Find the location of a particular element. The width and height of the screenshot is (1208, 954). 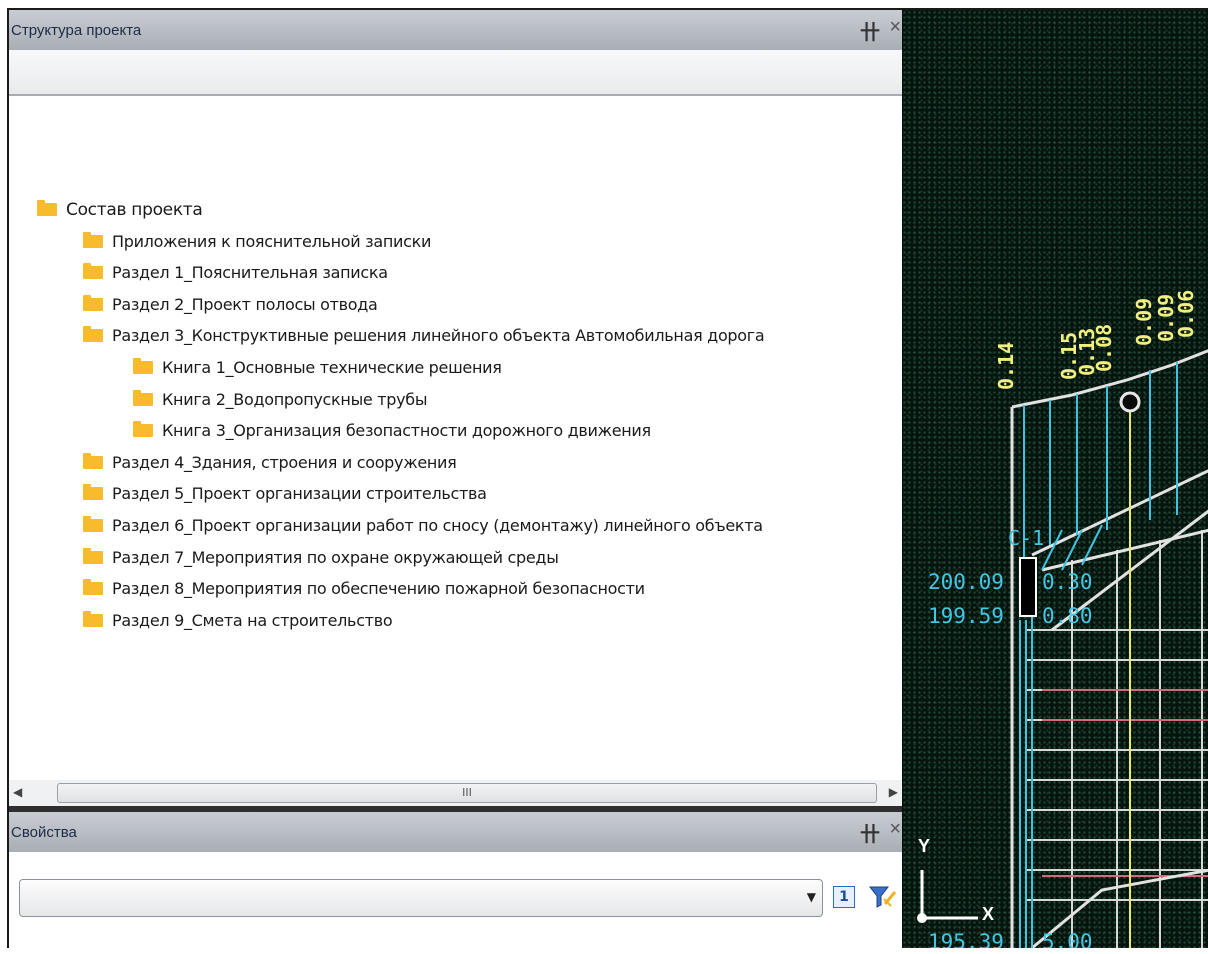

tree-book-item: Книга 1_Основные технические решения is located at coordinates (317, 368).